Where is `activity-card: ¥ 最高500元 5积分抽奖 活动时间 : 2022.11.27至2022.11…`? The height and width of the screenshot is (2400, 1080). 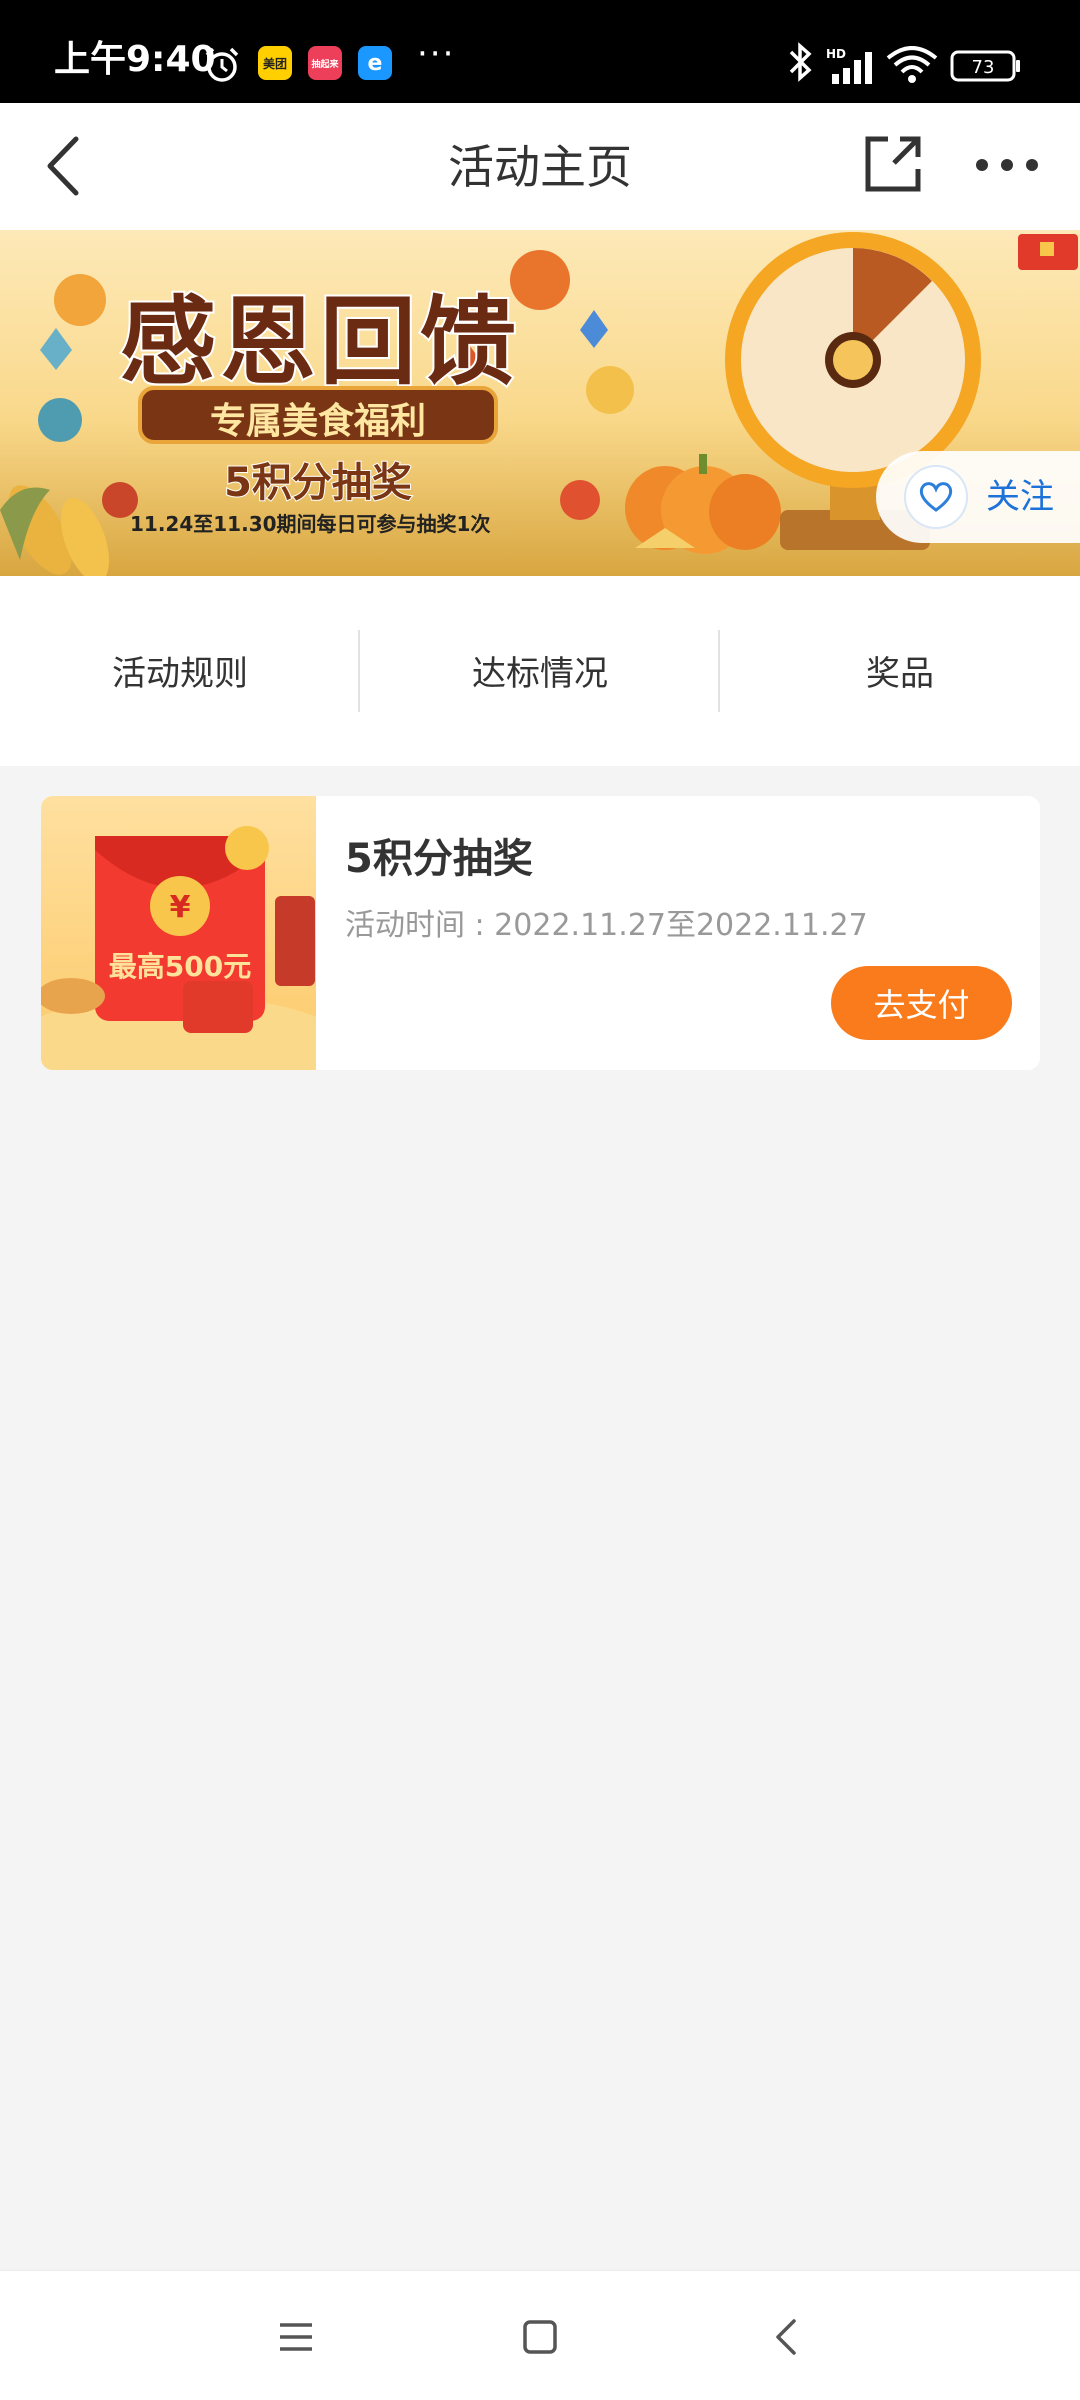
activity-card: ¥ 最高500元 5积分抽奖 活动时间 : 2022.11.27至2022.11… is located at coordinates (540, 933).